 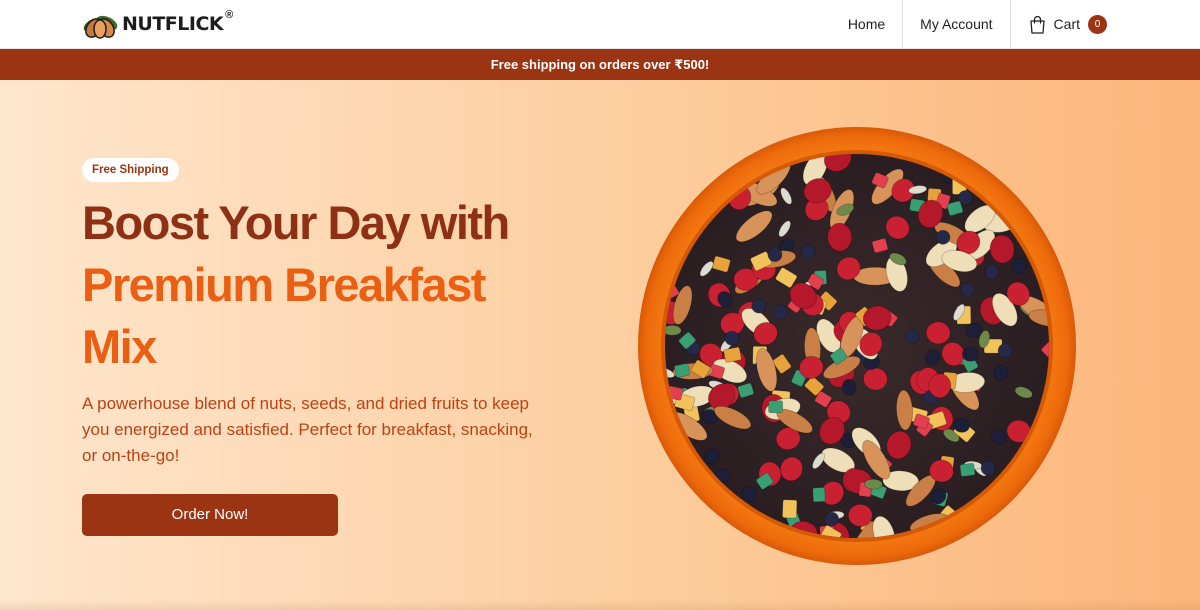 I want to click on headline-line-3: Mix, so click(x=119, y=346).